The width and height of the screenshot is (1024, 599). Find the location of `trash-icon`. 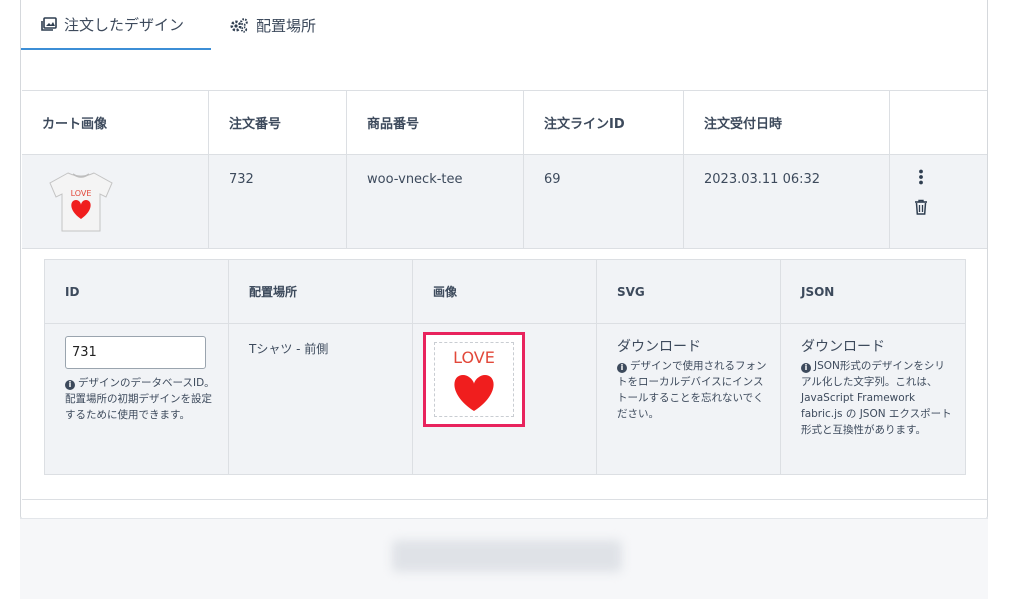

trash-icon is located at coordinates (921, 209).